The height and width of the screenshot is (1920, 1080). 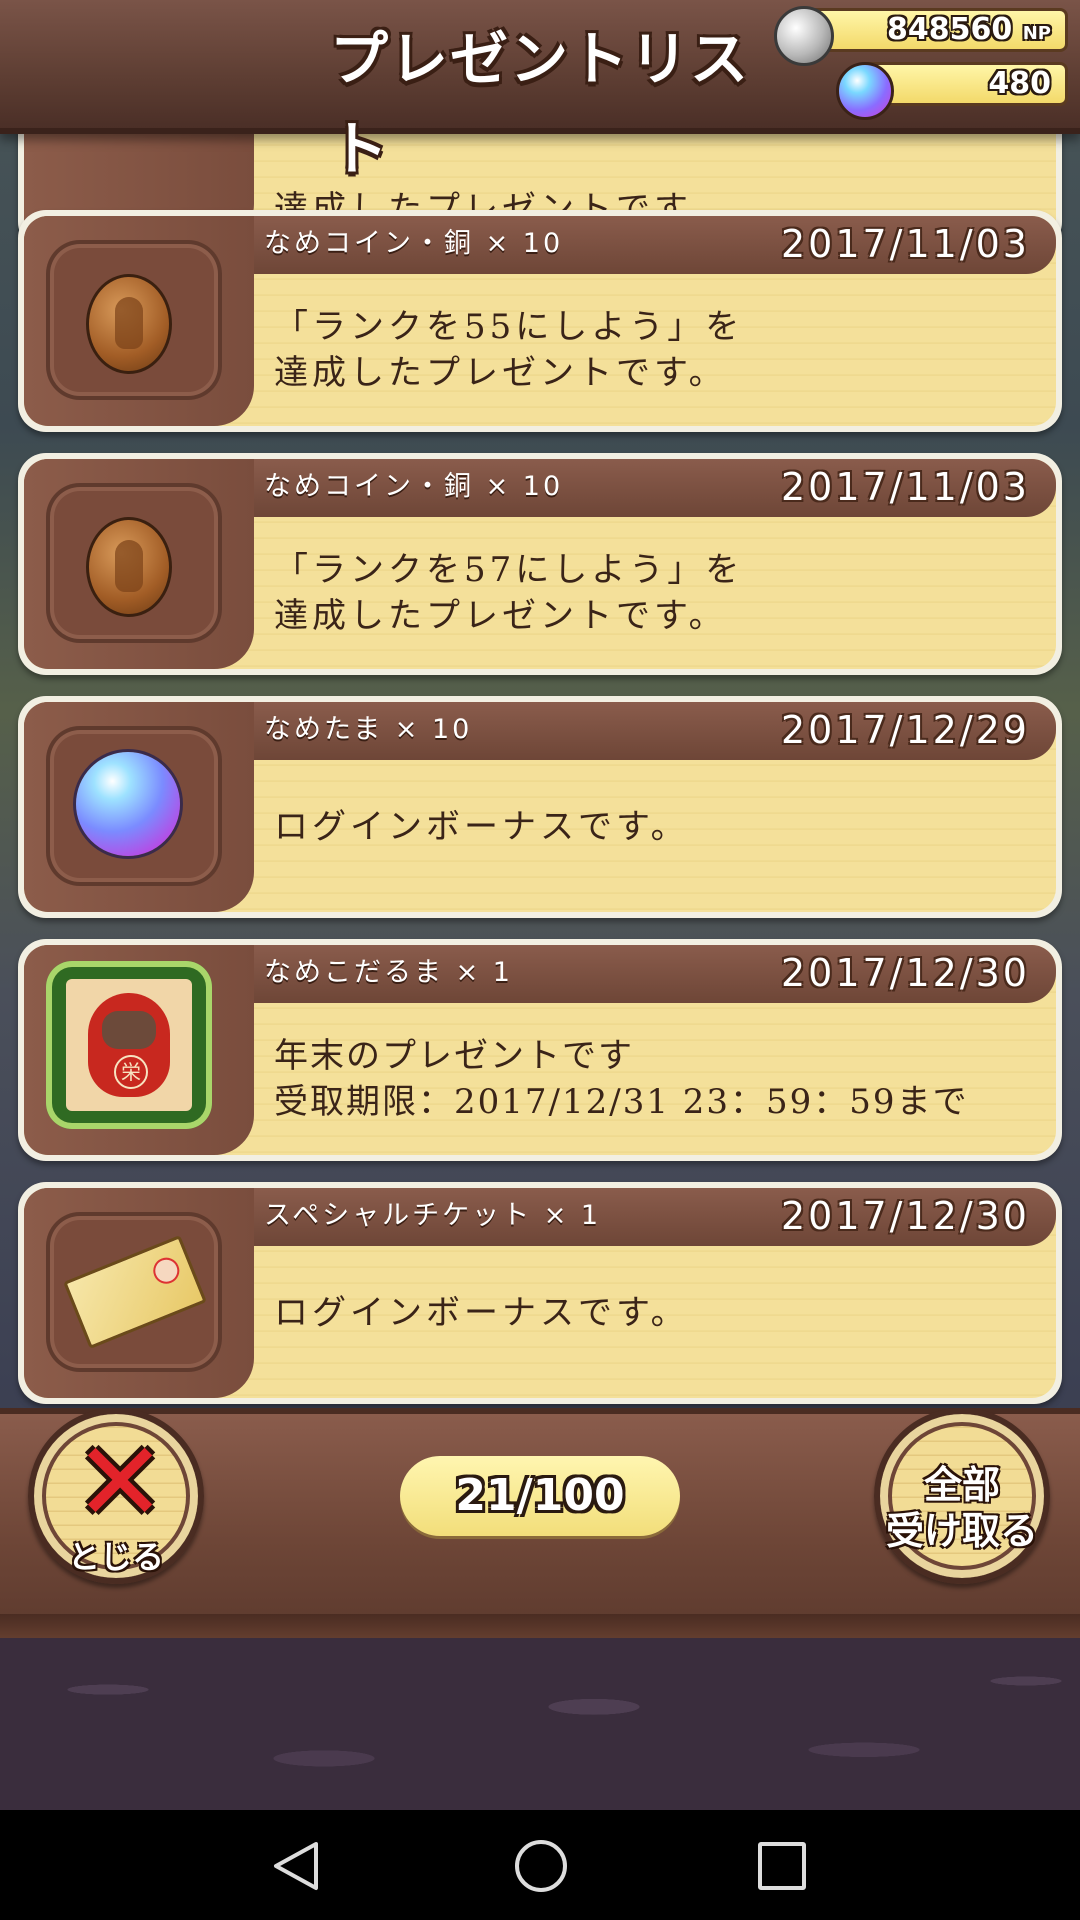 I want to click on np-counter: 848560 NP, so click(x=934, y=30).